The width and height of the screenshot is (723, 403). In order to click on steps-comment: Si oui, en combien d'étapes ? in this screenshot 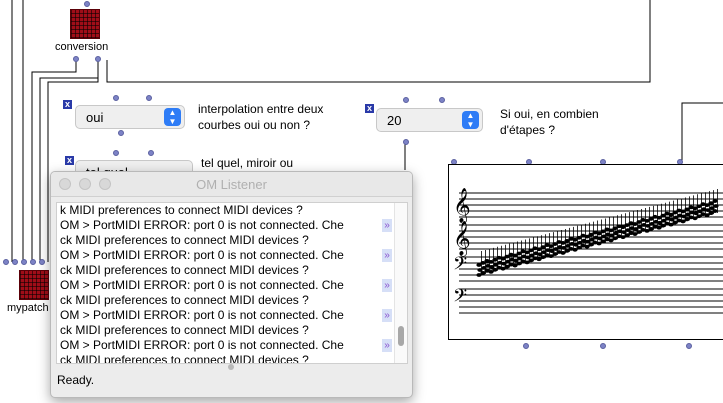, I will do `click(549, 122)`.